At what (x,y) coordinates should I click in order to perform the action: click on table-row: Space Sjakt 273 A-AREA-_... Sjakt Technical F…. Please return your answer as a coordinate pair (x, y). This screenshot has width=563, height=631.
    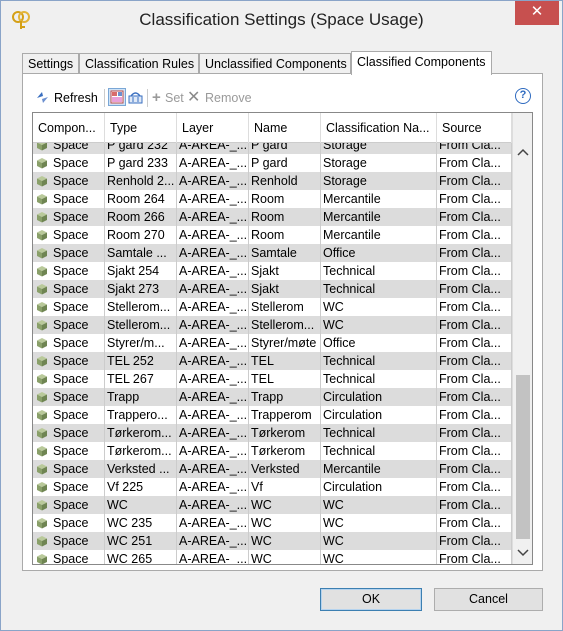
    Looking at the image, I should click on (272, 289).